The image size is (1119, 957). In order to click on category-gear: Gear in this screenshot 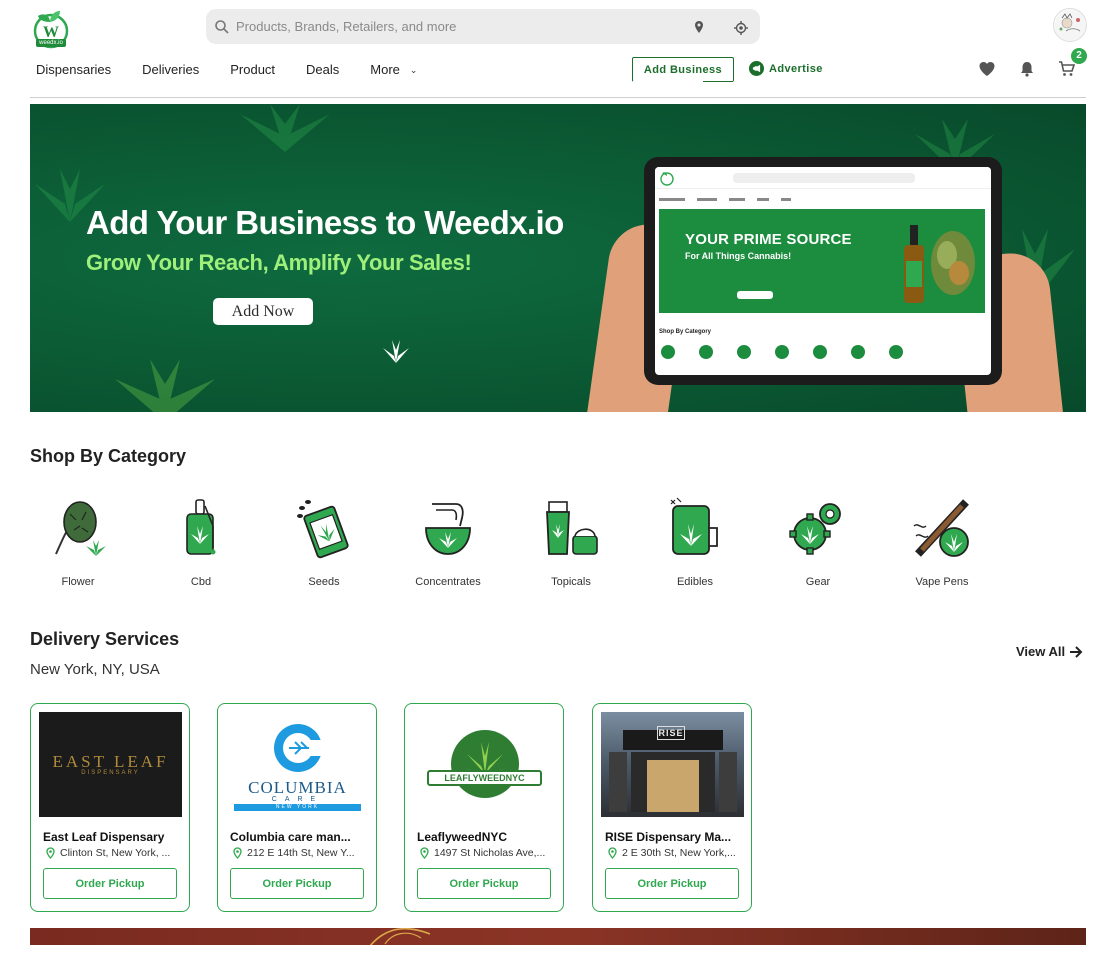, I will do `click(818, 542)`.